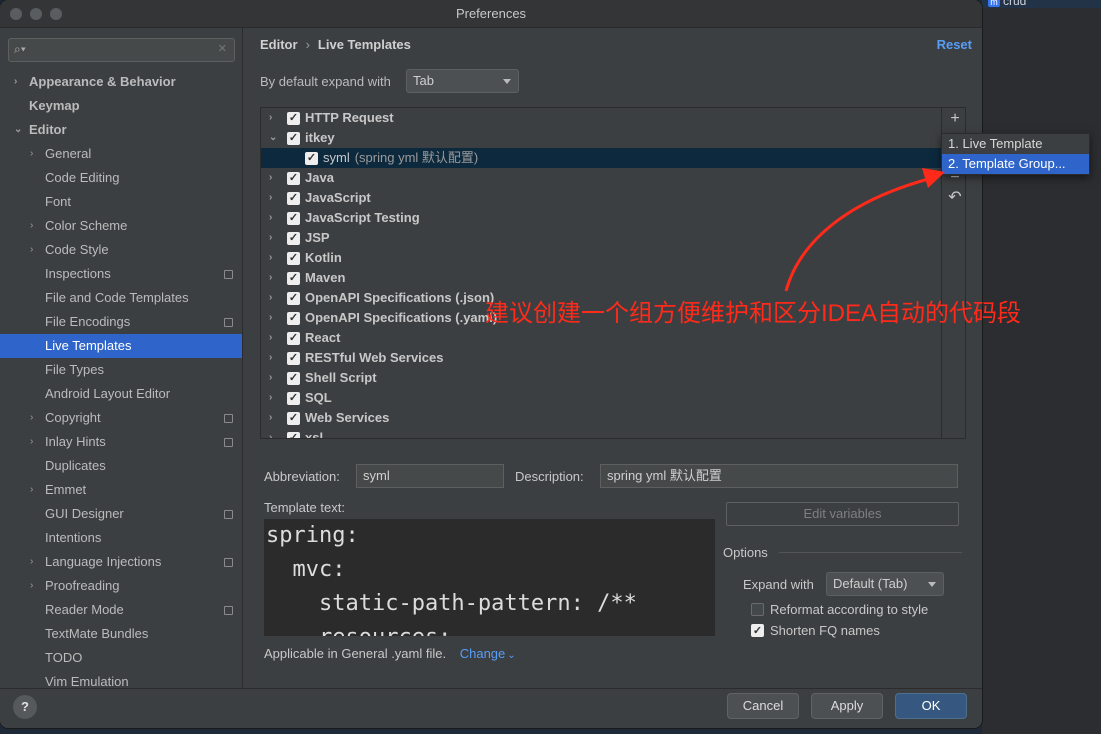  I want to click on sidebar-item: Font, so click(121, 202).